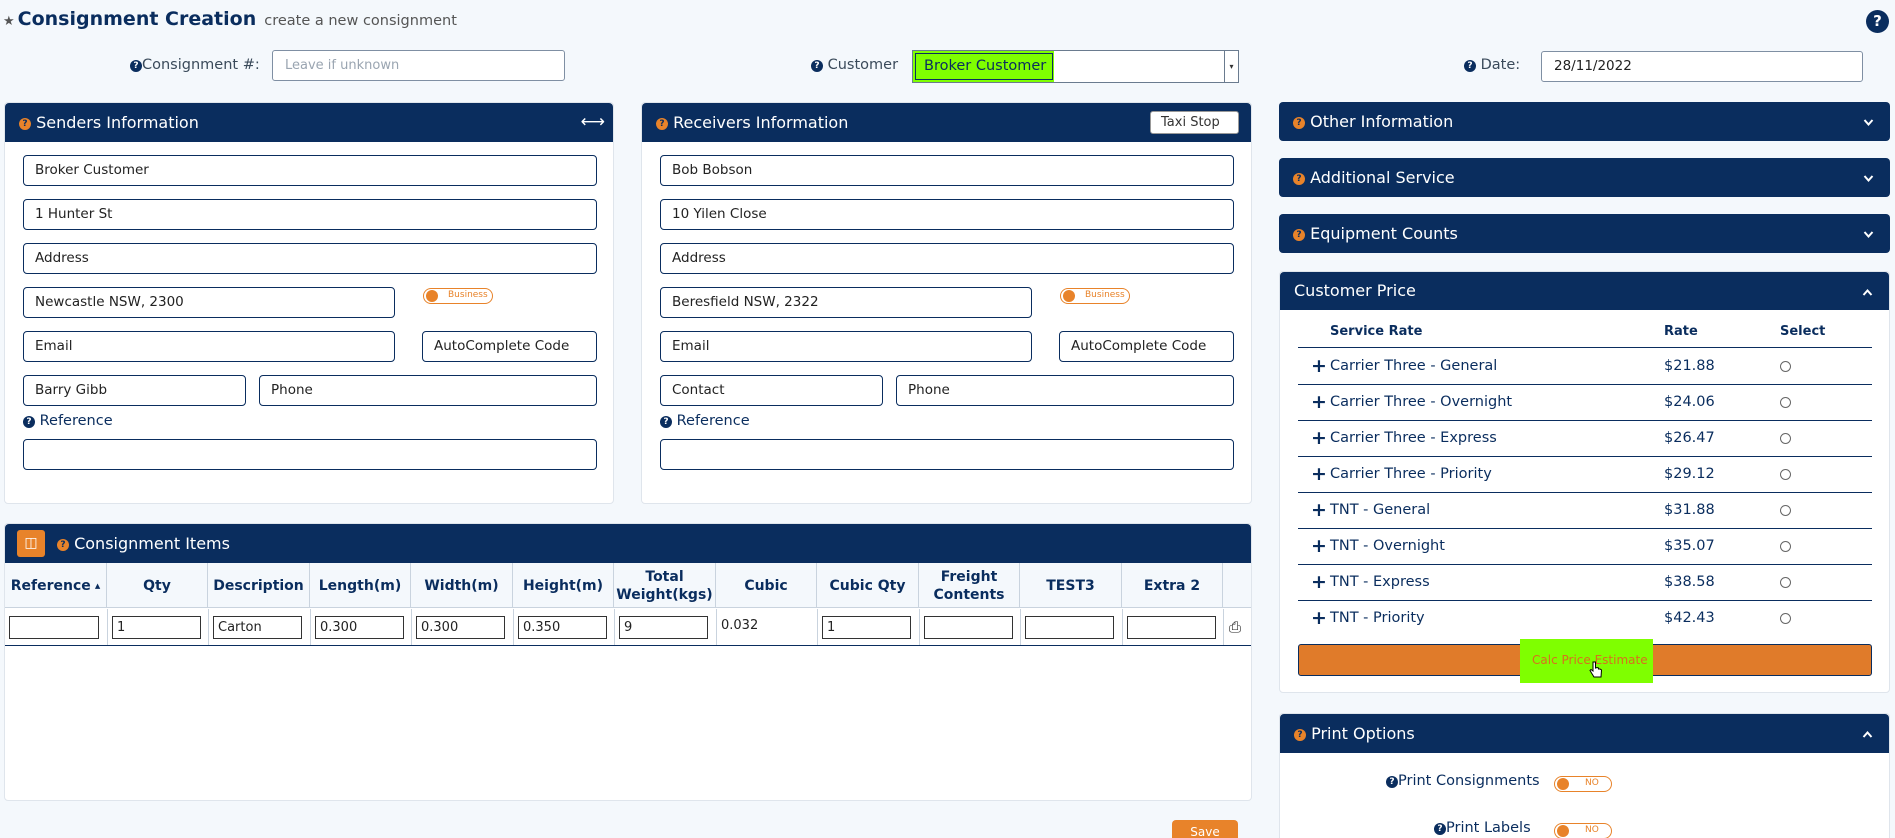  What do you see at coordinates (968, 627) in the screenshot?
I see `row-freight-input` at bounding box center [968, 627].